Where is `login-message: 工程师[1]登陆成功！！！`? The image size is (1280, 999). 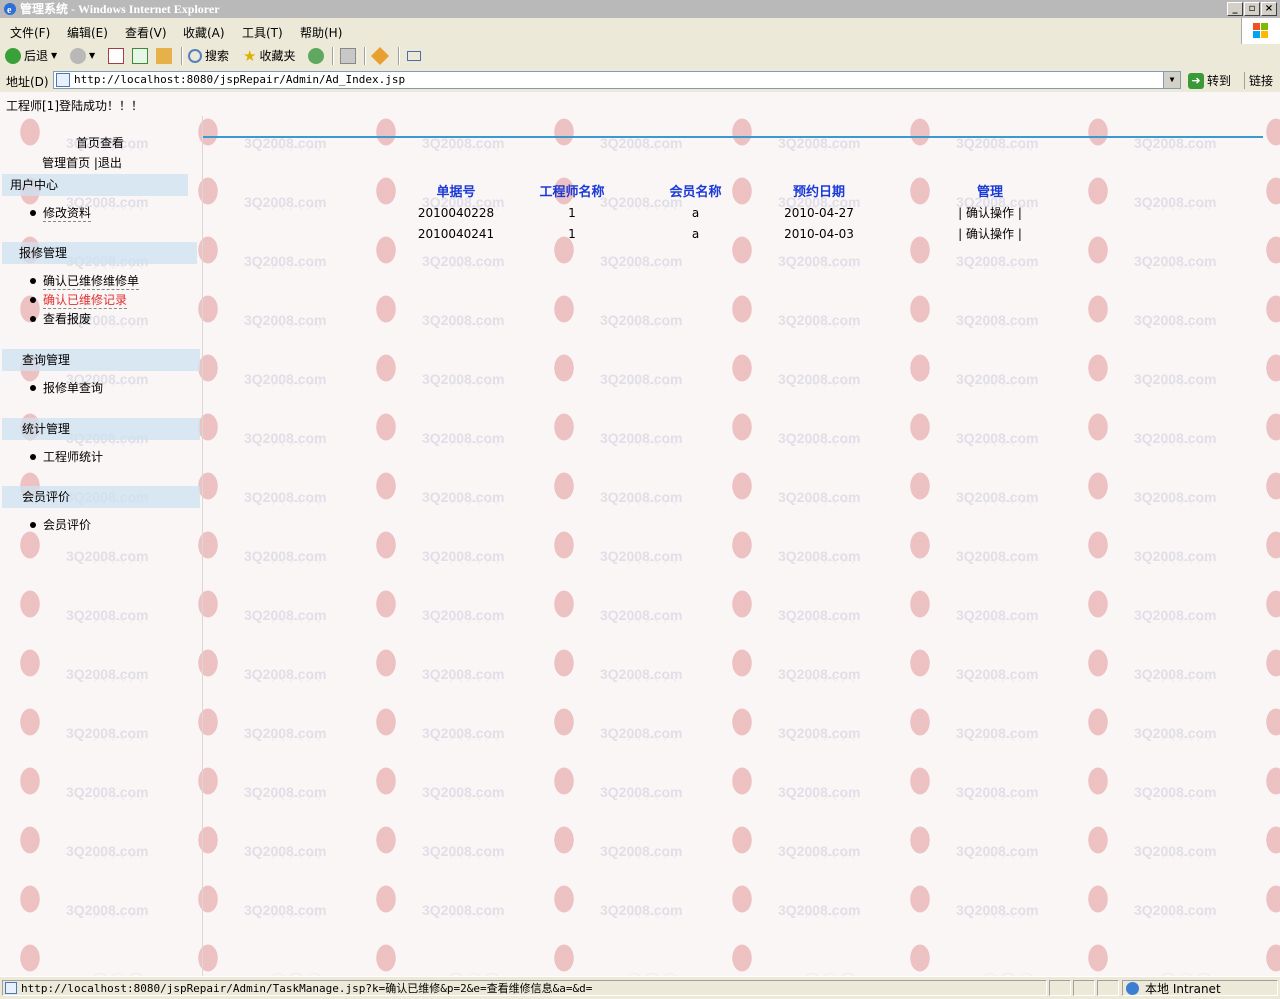 login-message: 工程师[1]登陆成功！！！ is located at coordinates (74, 106).